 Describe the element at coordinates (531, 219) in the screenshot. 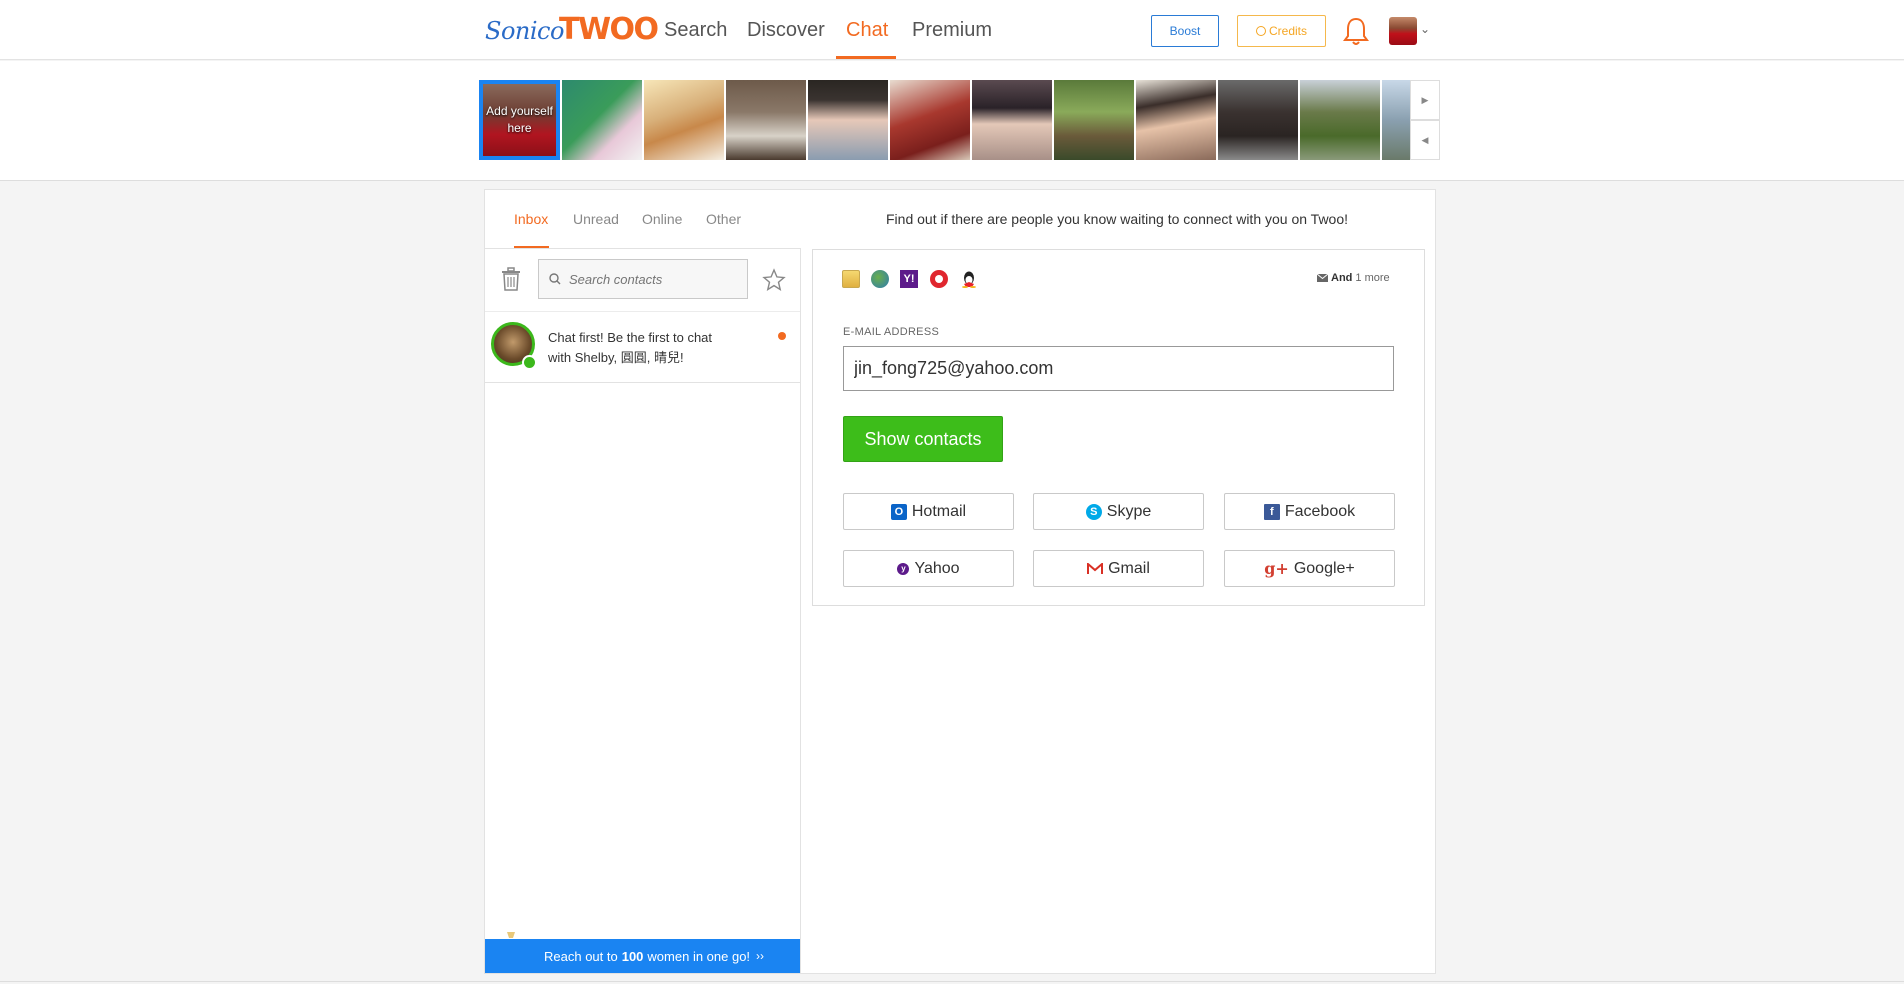

I see `tab-inbox: Inbox` at that location.